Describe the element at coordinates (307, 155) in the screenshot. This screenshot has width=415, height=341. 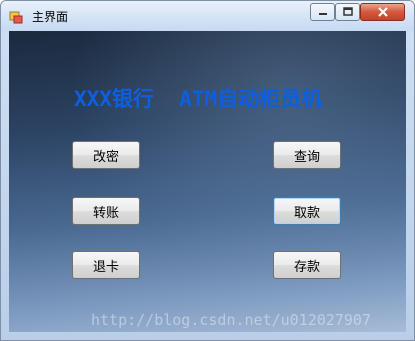
I see `query-button: 查询` at that location.